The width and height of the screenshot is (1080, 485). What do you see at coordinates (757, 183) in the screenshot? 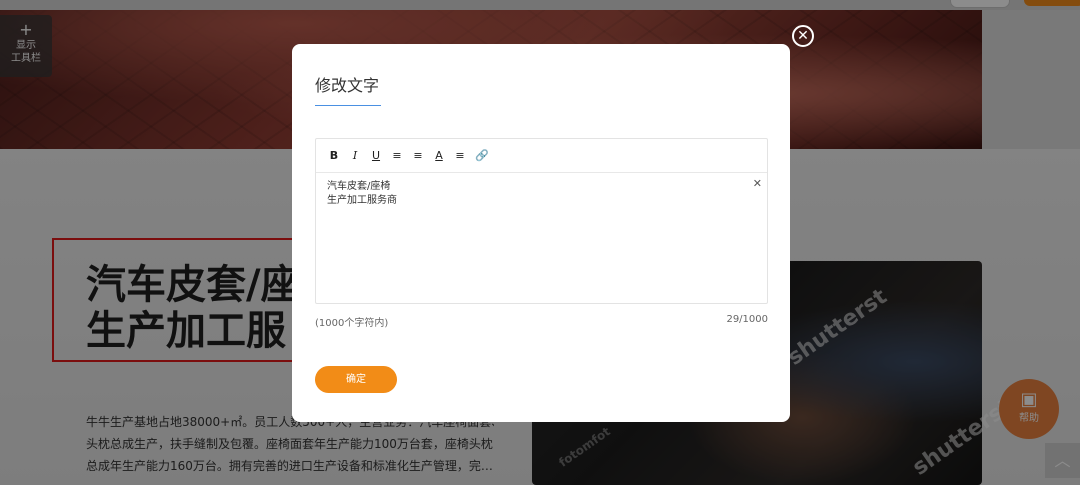
I see `clear-icon: ✕` at bounding box center [757, 183].